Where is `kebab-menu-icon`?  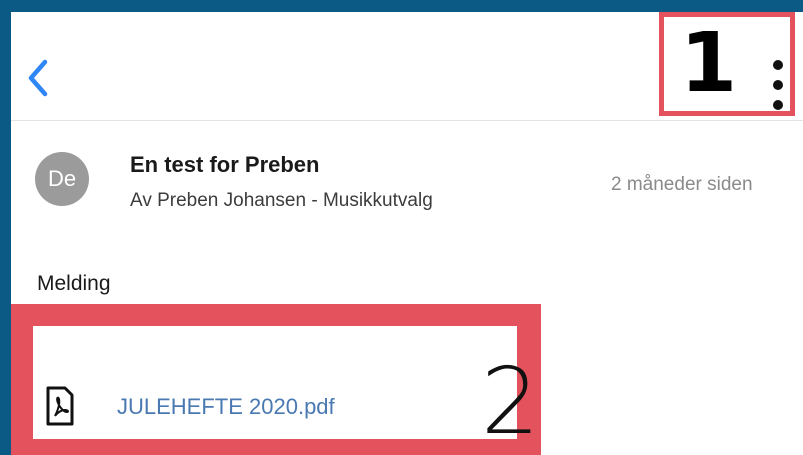
kebab-menu-icon is located at coordinates (778, 65).